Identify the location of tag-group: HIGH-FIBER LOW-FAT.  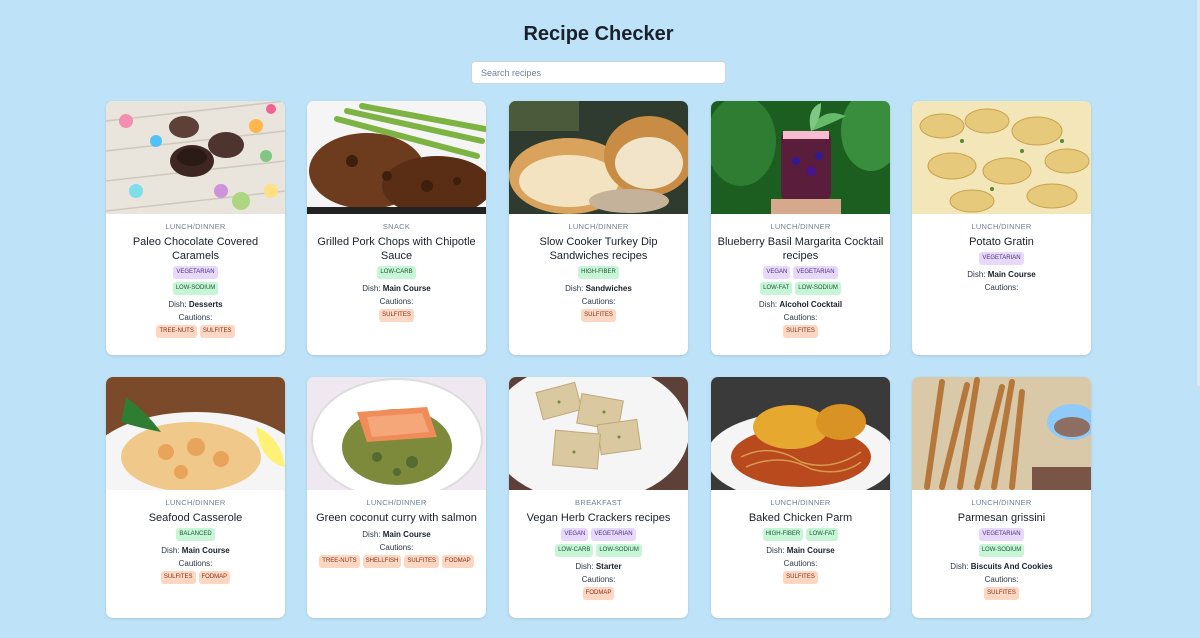
(800, 534).